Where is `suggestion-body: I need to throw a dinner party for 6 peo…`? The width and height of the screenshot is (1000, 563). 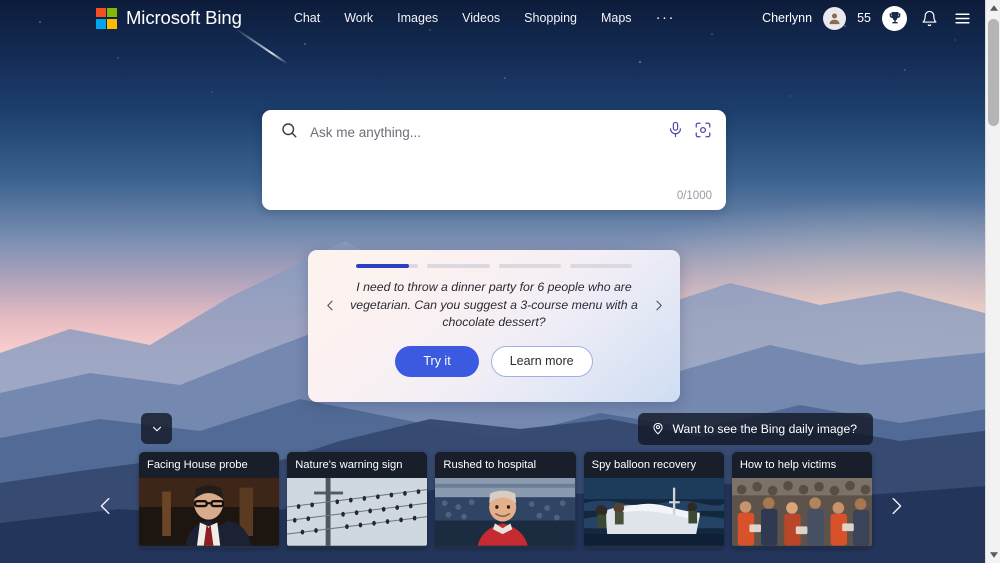 suggestion-body: I need to throw a dinner party for 6 peo… is located at coordinates (494, 306).